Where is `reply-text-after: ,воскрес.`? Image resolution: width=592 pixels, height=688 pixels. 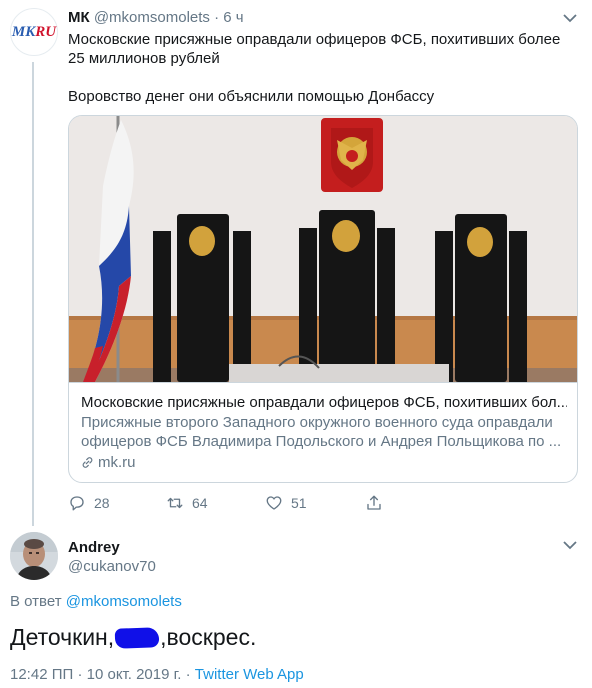 reply-text-after: ,воскрес. is located at coordinates (208, 637).